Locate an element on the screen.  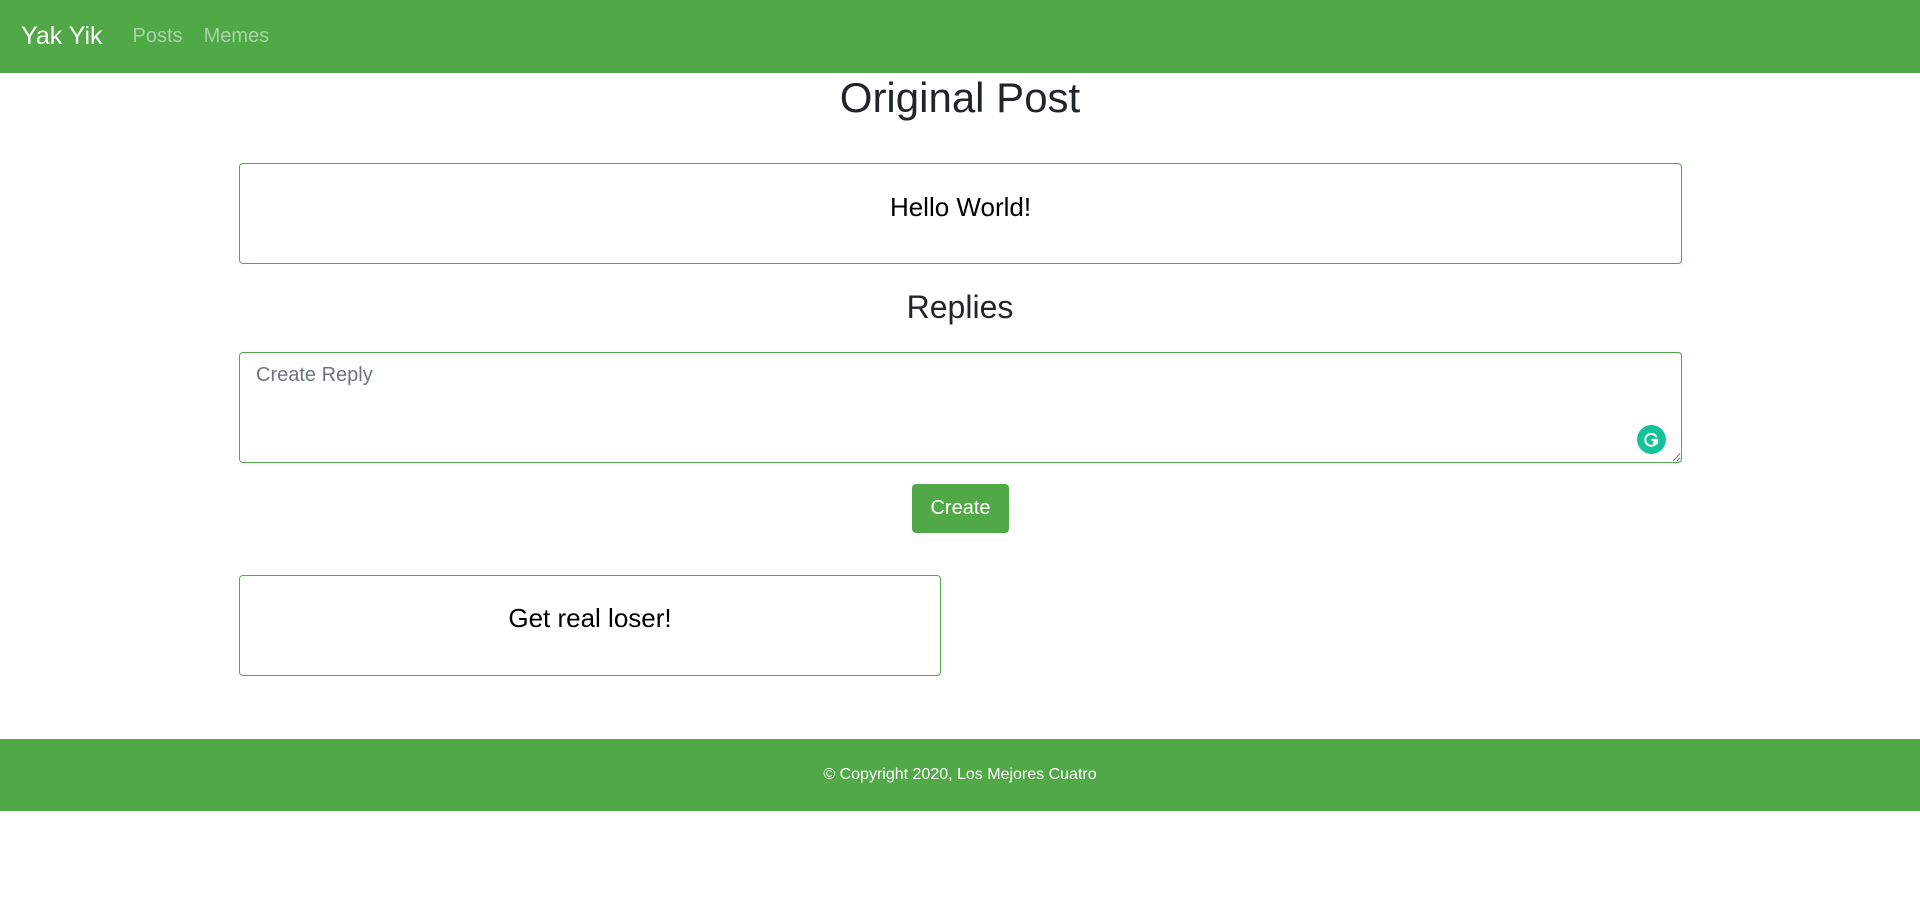
nav-link-memes: Memes is located at coordinates (237, 36).